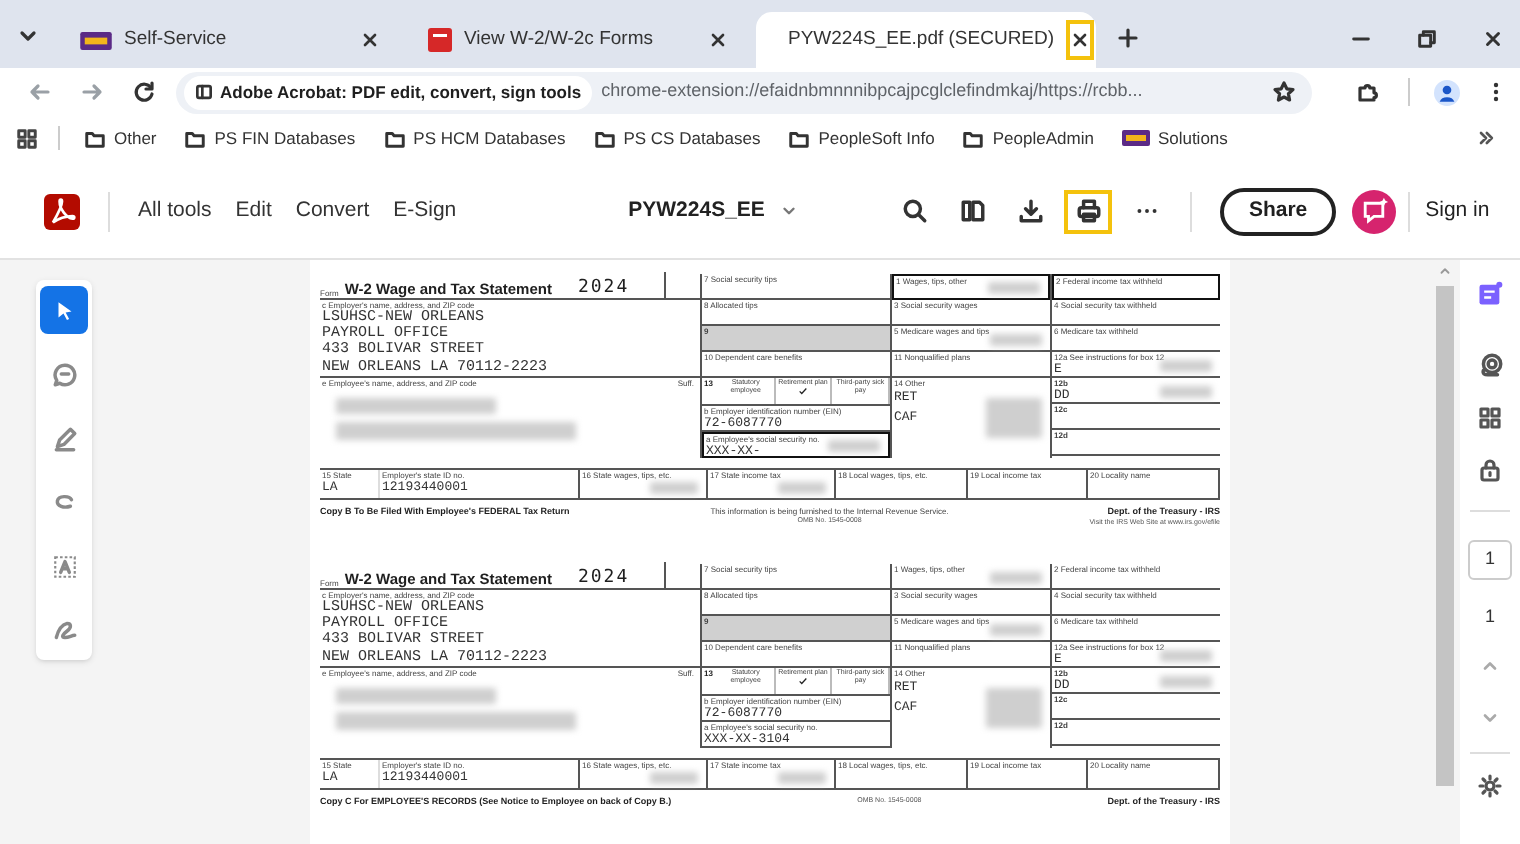  I want to click on forward-icon, so click(92, 92).